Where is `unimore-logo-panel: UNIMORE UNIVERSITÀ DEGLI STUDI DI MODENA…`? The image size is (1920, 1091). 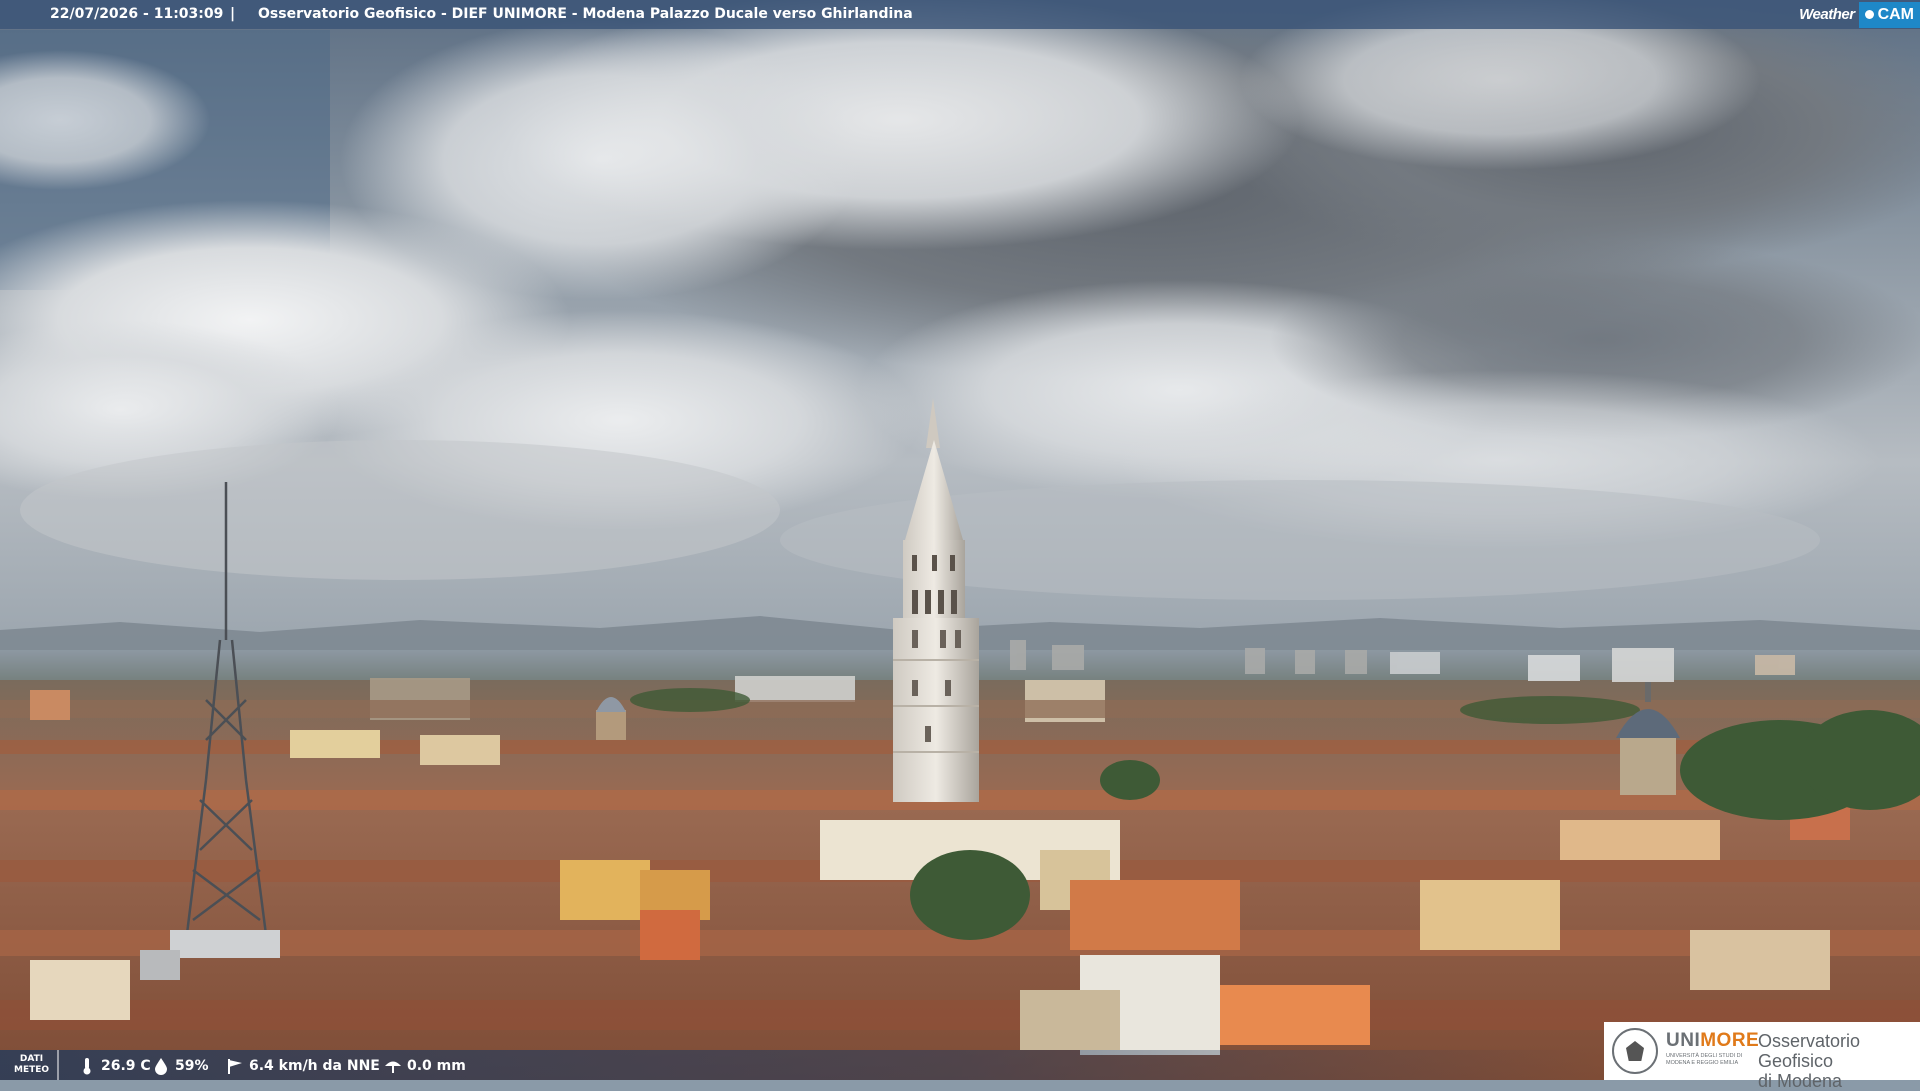
unimore-logo-panel: UNIMORE UNIVERSITÀ DEGLI STUDI DI MODENA… is located at coordinates (1762, 1056).